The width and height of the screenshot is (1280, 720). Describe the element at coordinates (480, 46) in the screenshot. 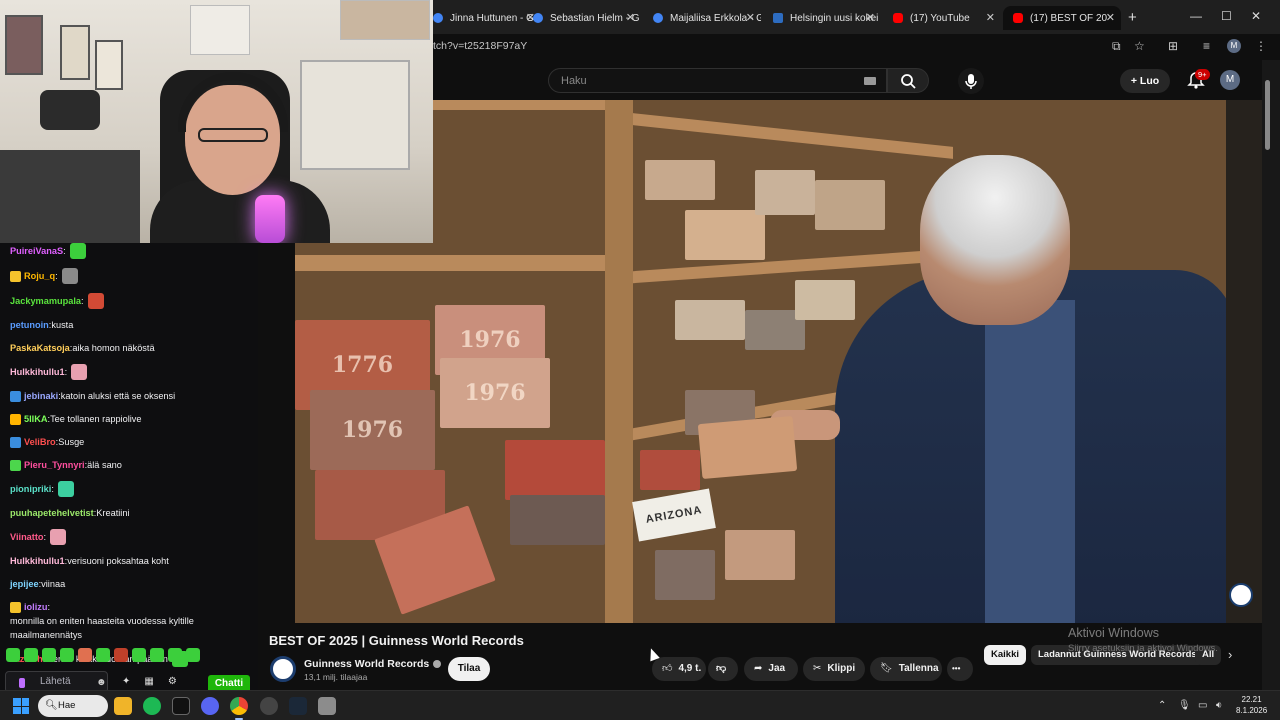

I see `url-text: tch?v=t25218F97aY` at that location.